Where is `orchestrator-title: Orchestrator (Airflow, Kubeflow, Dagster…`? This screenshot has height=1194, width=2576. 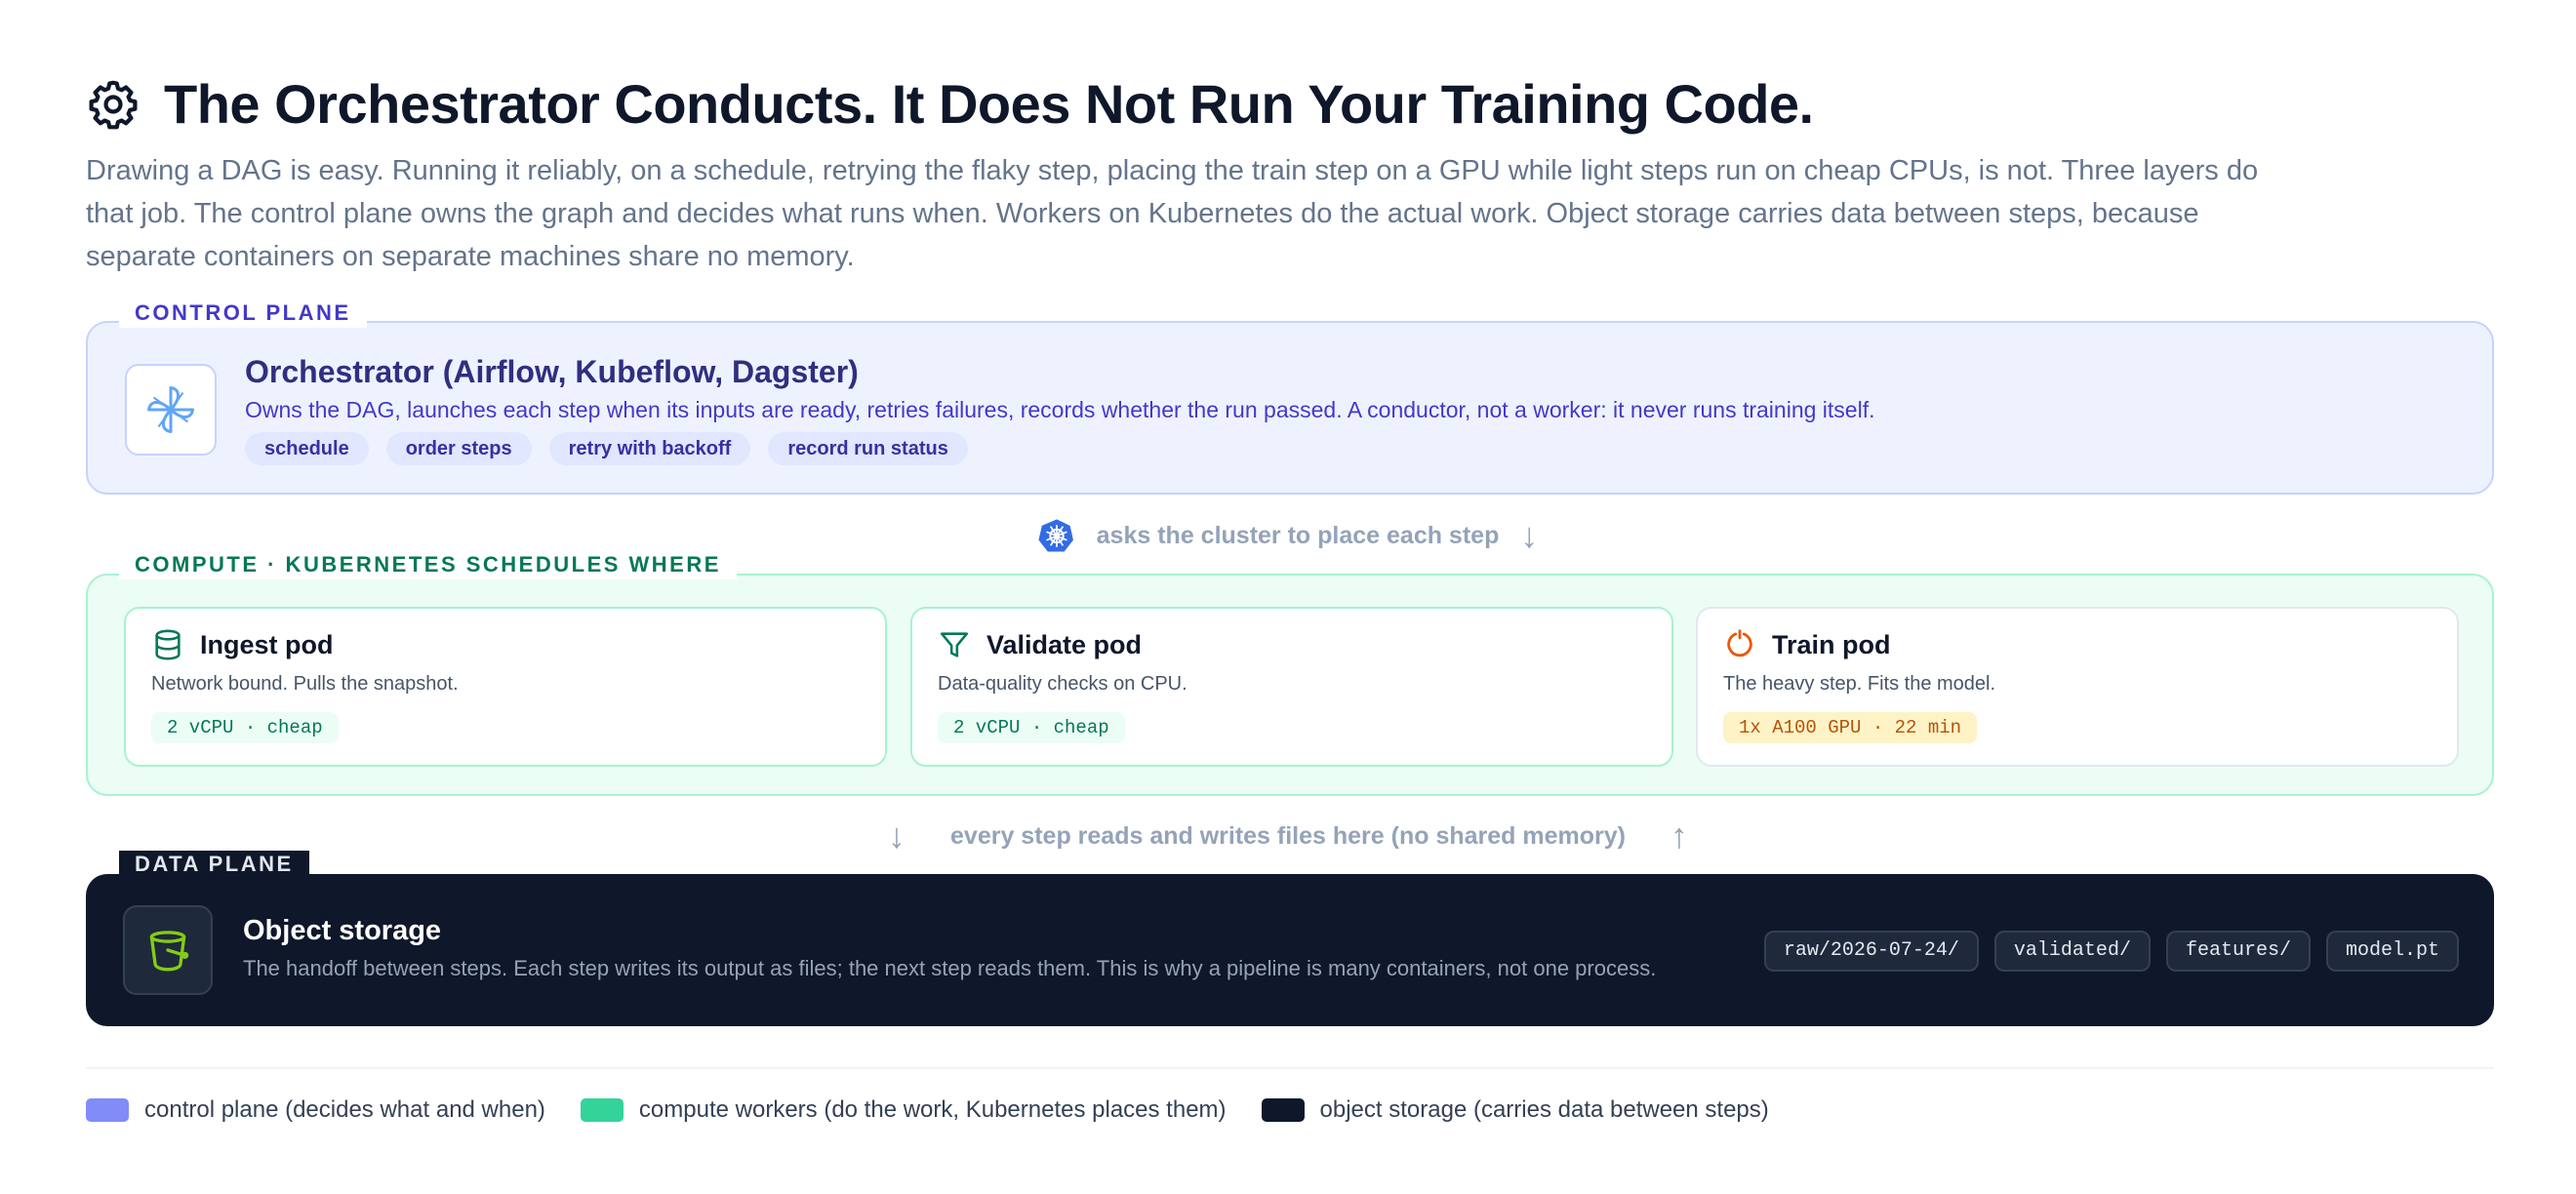
orchestrator-title: Orchestrator (Airflow, Kubeflow, Dagster… is located at coordinates (552, 371).